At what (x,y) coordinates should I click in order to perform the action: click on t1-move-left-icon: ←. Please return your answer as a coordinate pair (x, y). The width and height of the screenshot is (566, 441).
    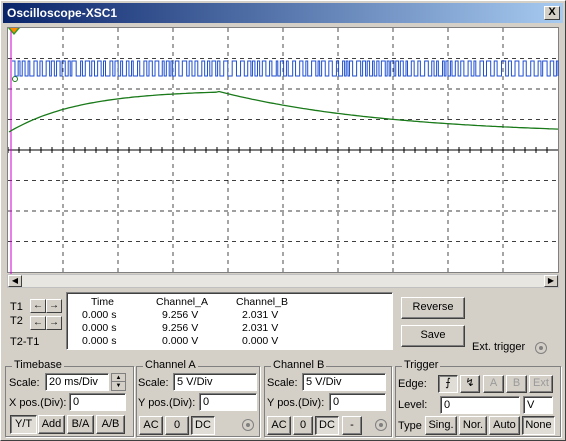
    Looking at the image, I should click on (38, 306).